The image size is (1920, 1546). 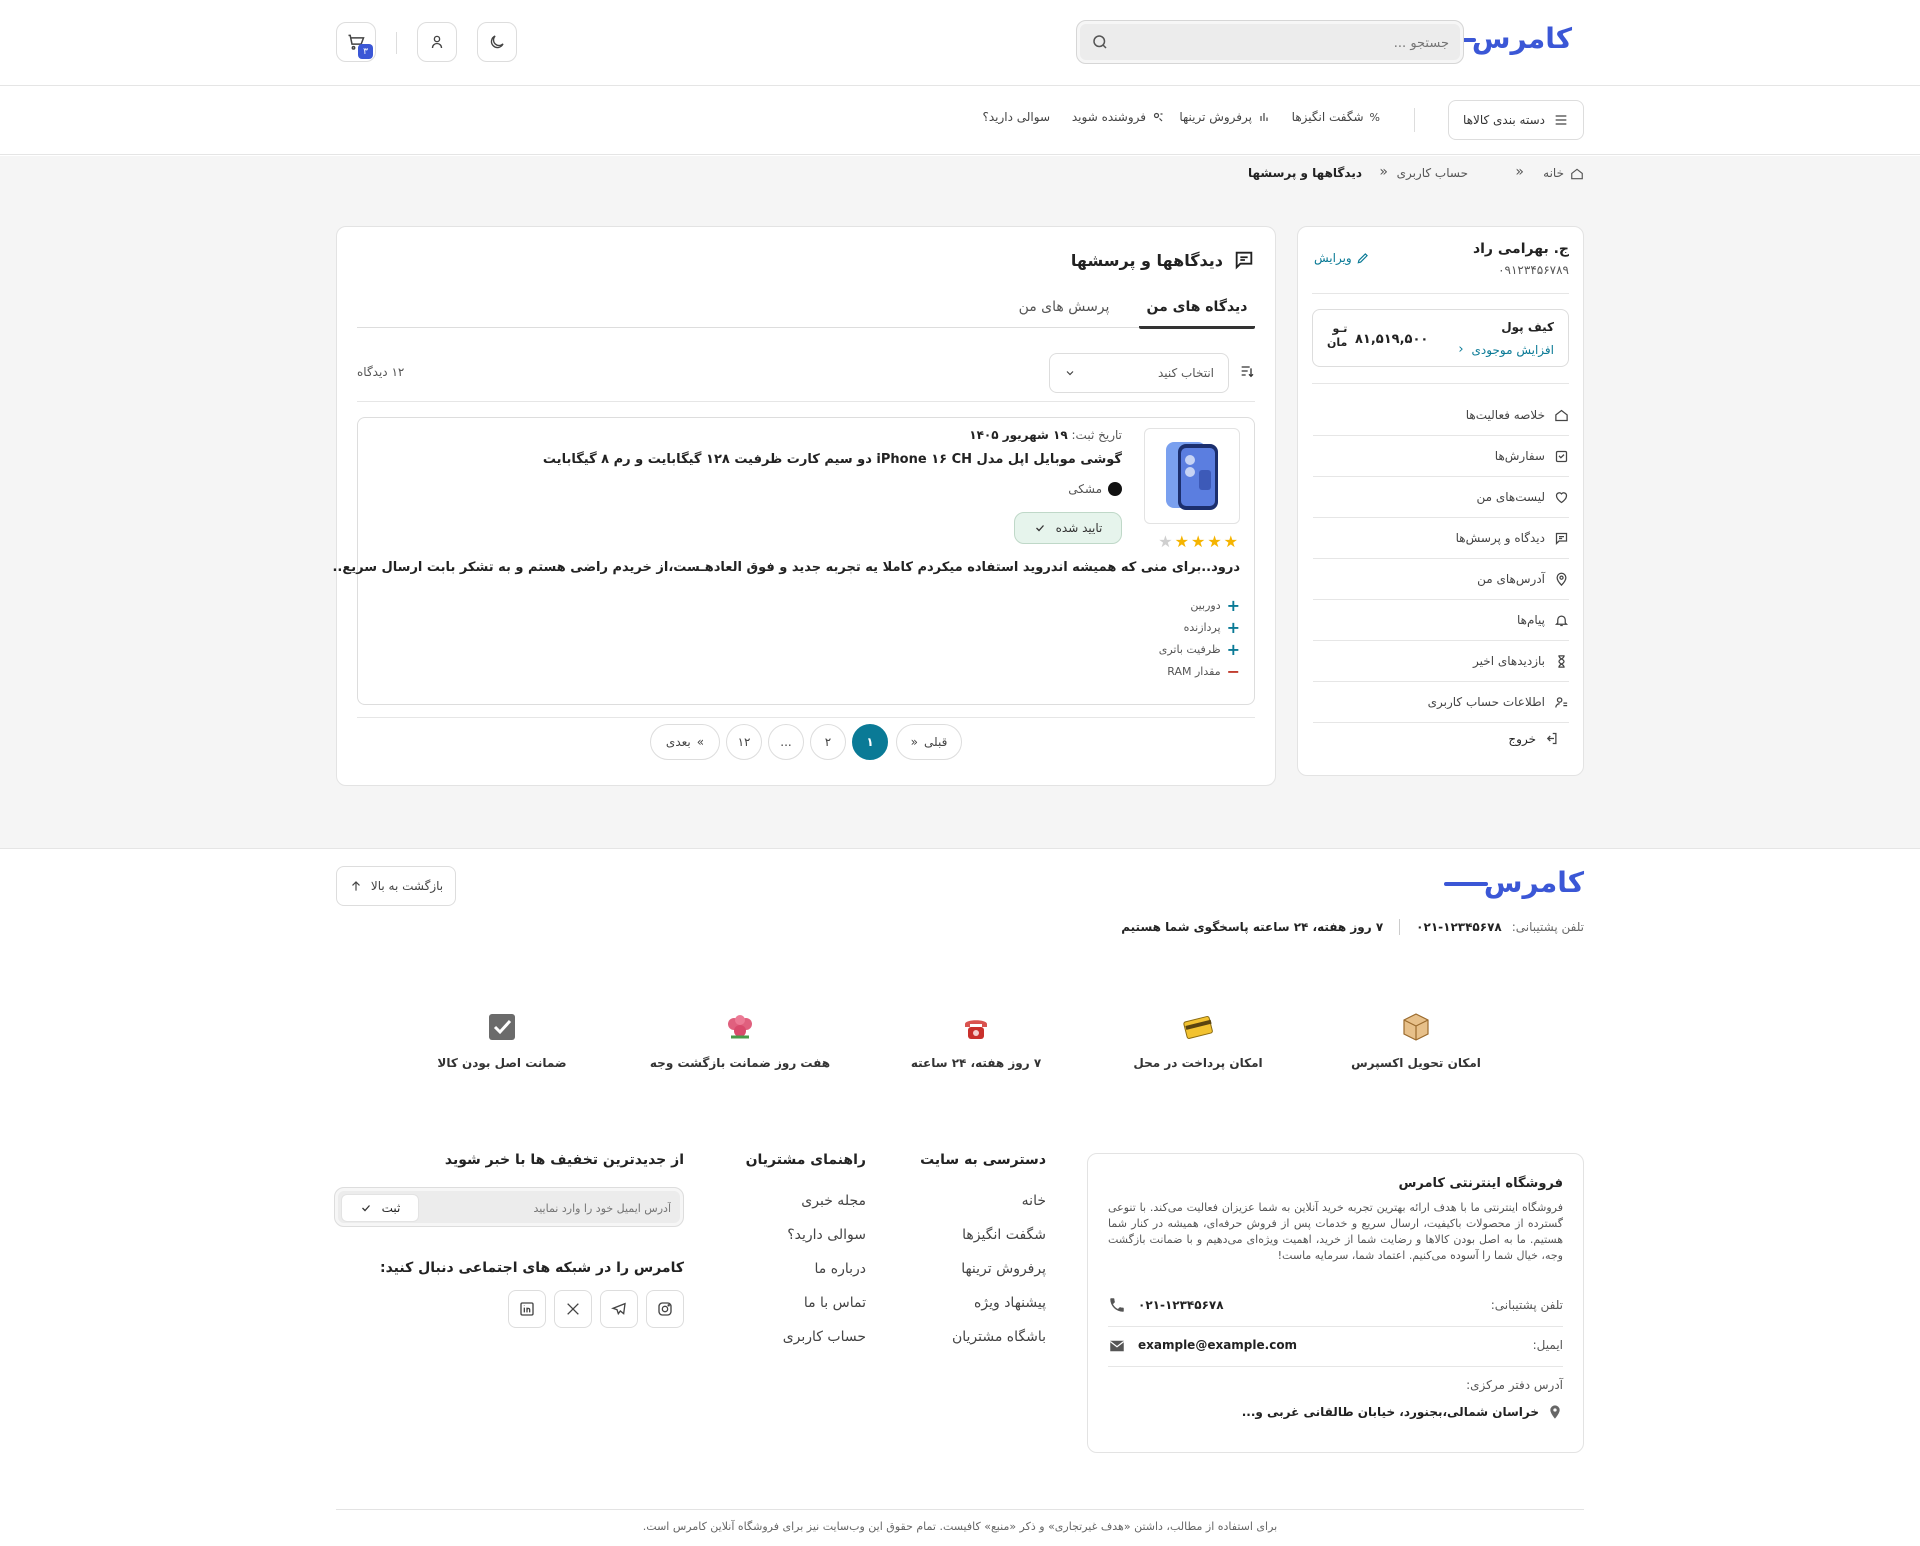 I want to click on mail-icon, so click(x=1117, y=1346).